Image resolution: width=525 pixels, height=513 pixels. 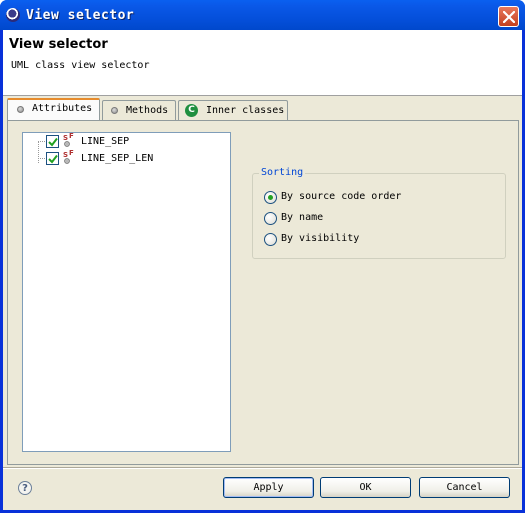 I want to click on ok-button: OK, so click(x=365, y=487).